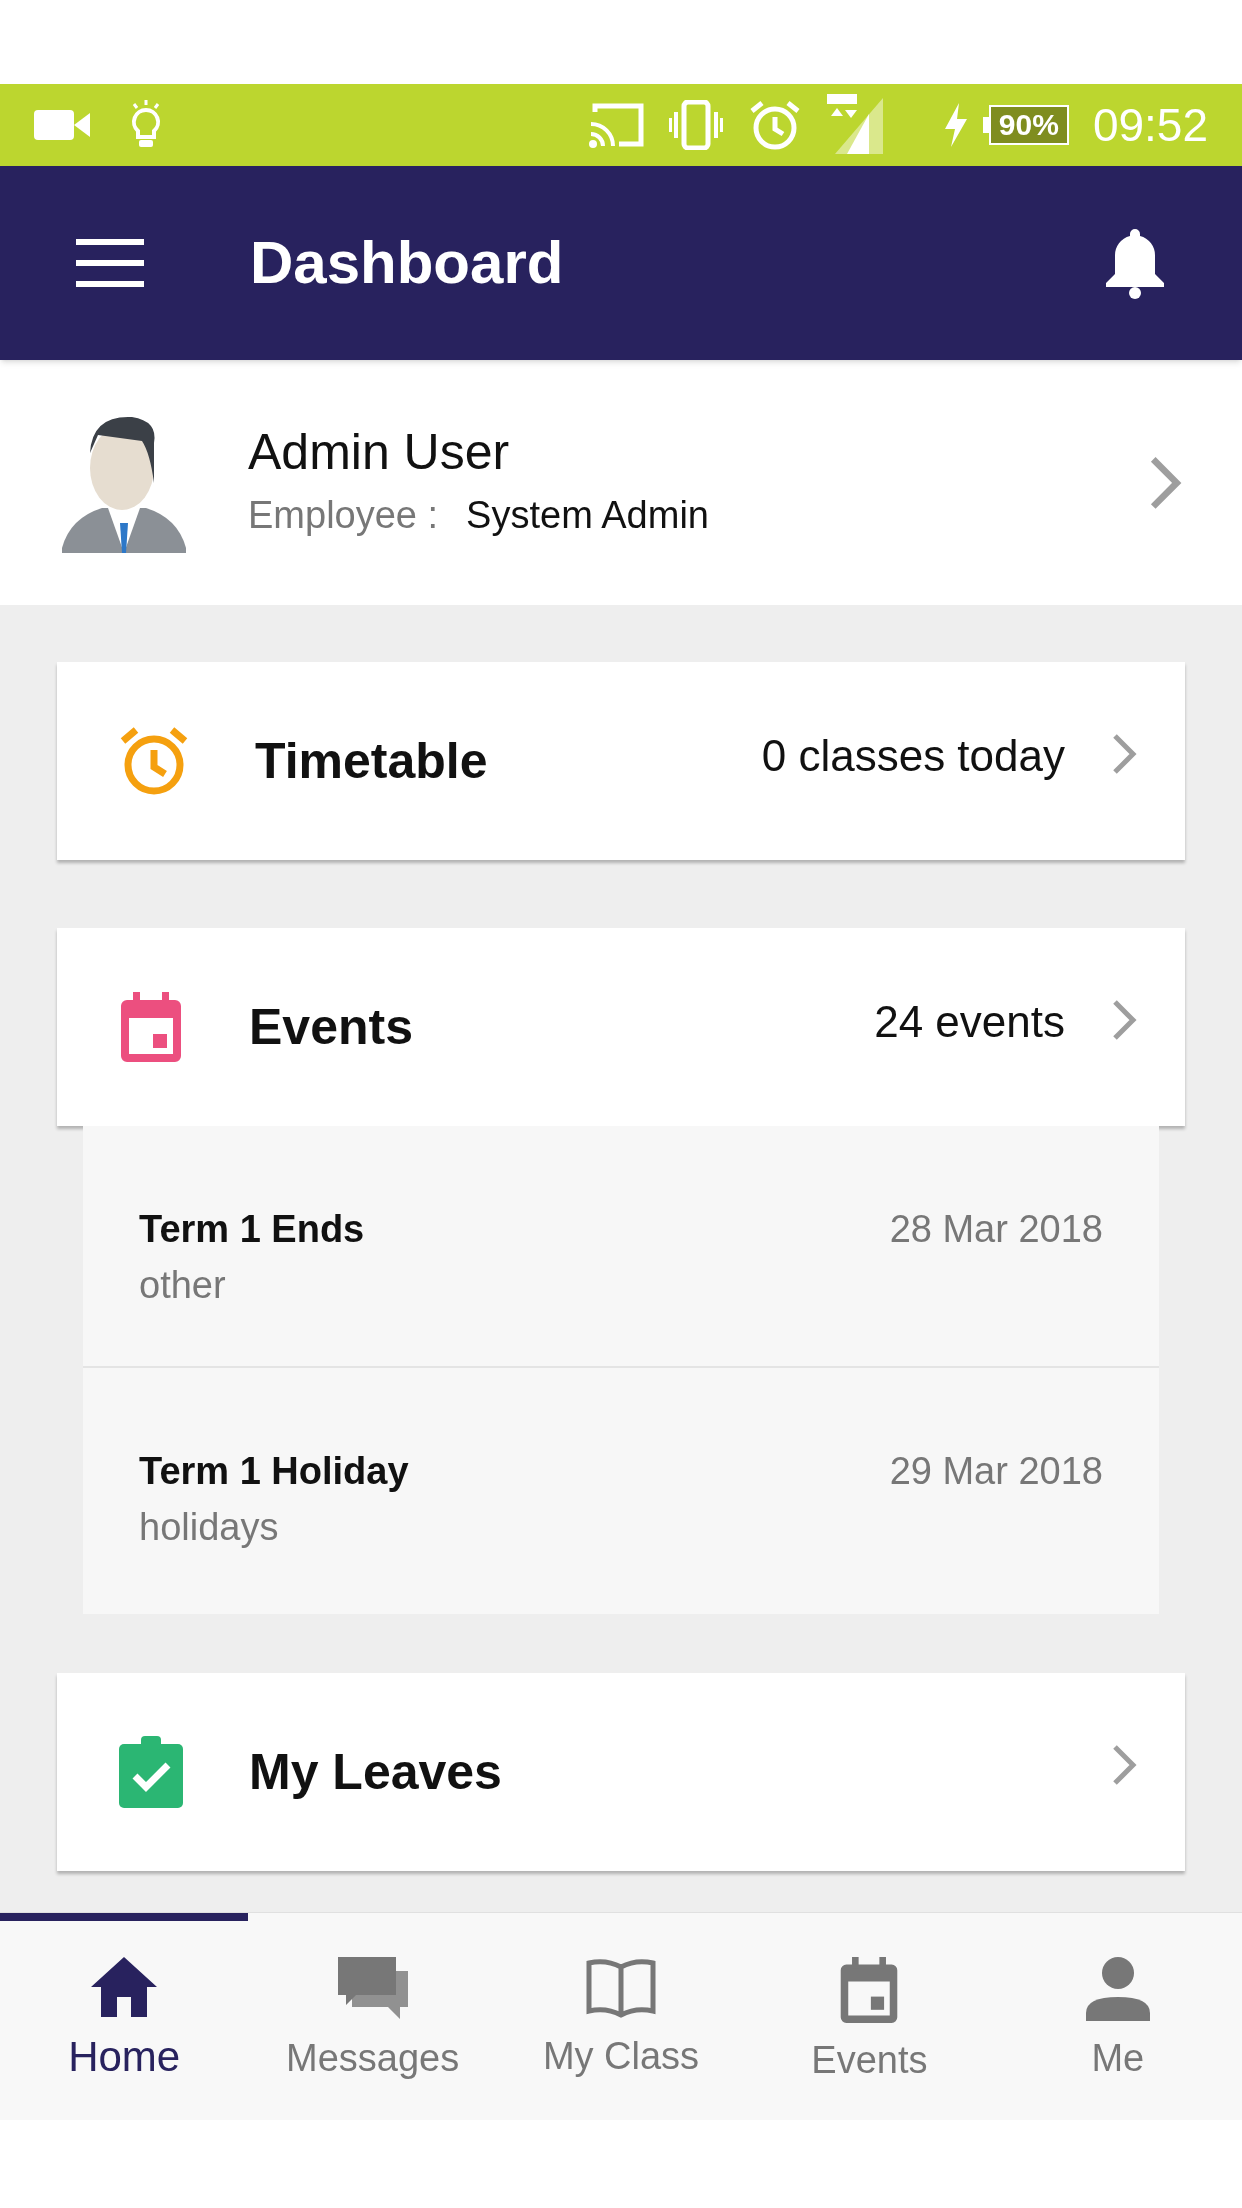  What do you see at coordinates (996, 1229) in the screenshot?
I see `event-date: 28 Mar 2018` at bounding box center [996, 1229].